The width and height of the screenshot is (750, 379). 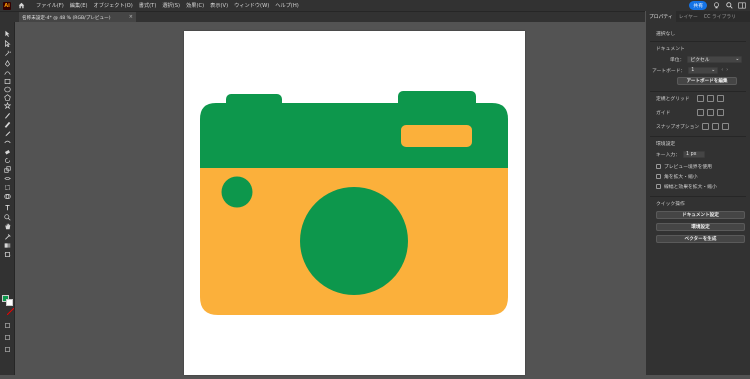 I want to click on unit-label: 単位：, so click(x=677, y=60).